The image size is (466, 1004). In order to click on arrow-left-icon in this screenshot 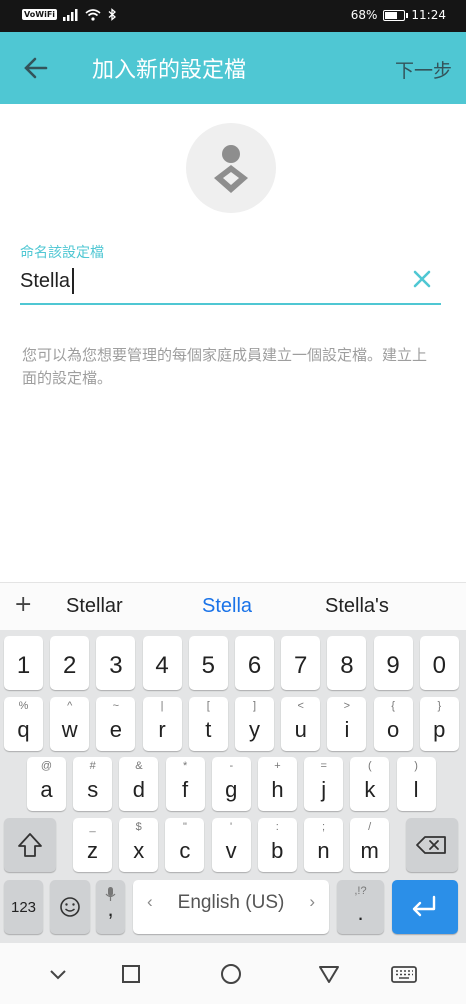, I will do `click(36, 68)`.